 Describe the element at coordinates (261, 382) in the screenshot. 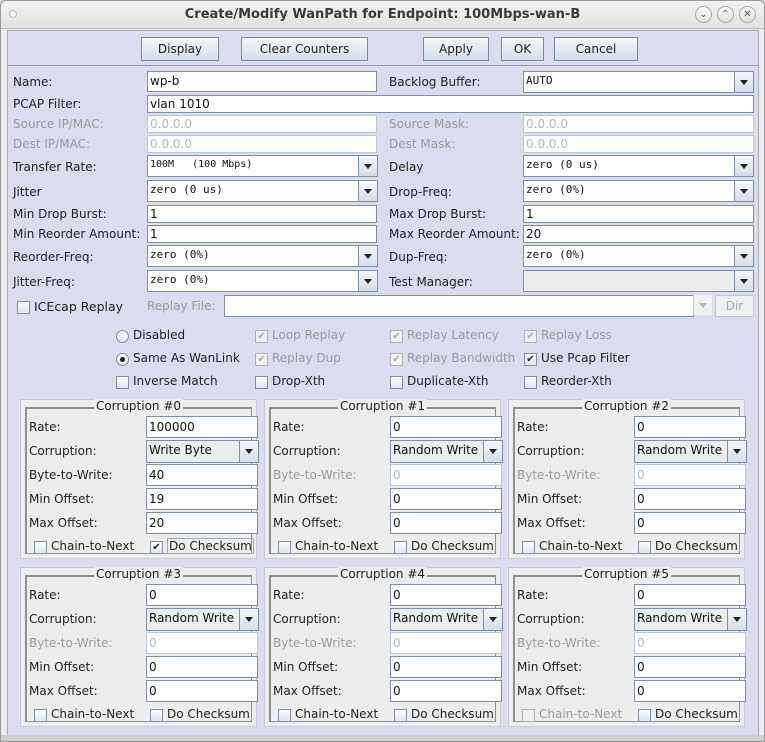

I see `drop-xth-checkbox` at that location.